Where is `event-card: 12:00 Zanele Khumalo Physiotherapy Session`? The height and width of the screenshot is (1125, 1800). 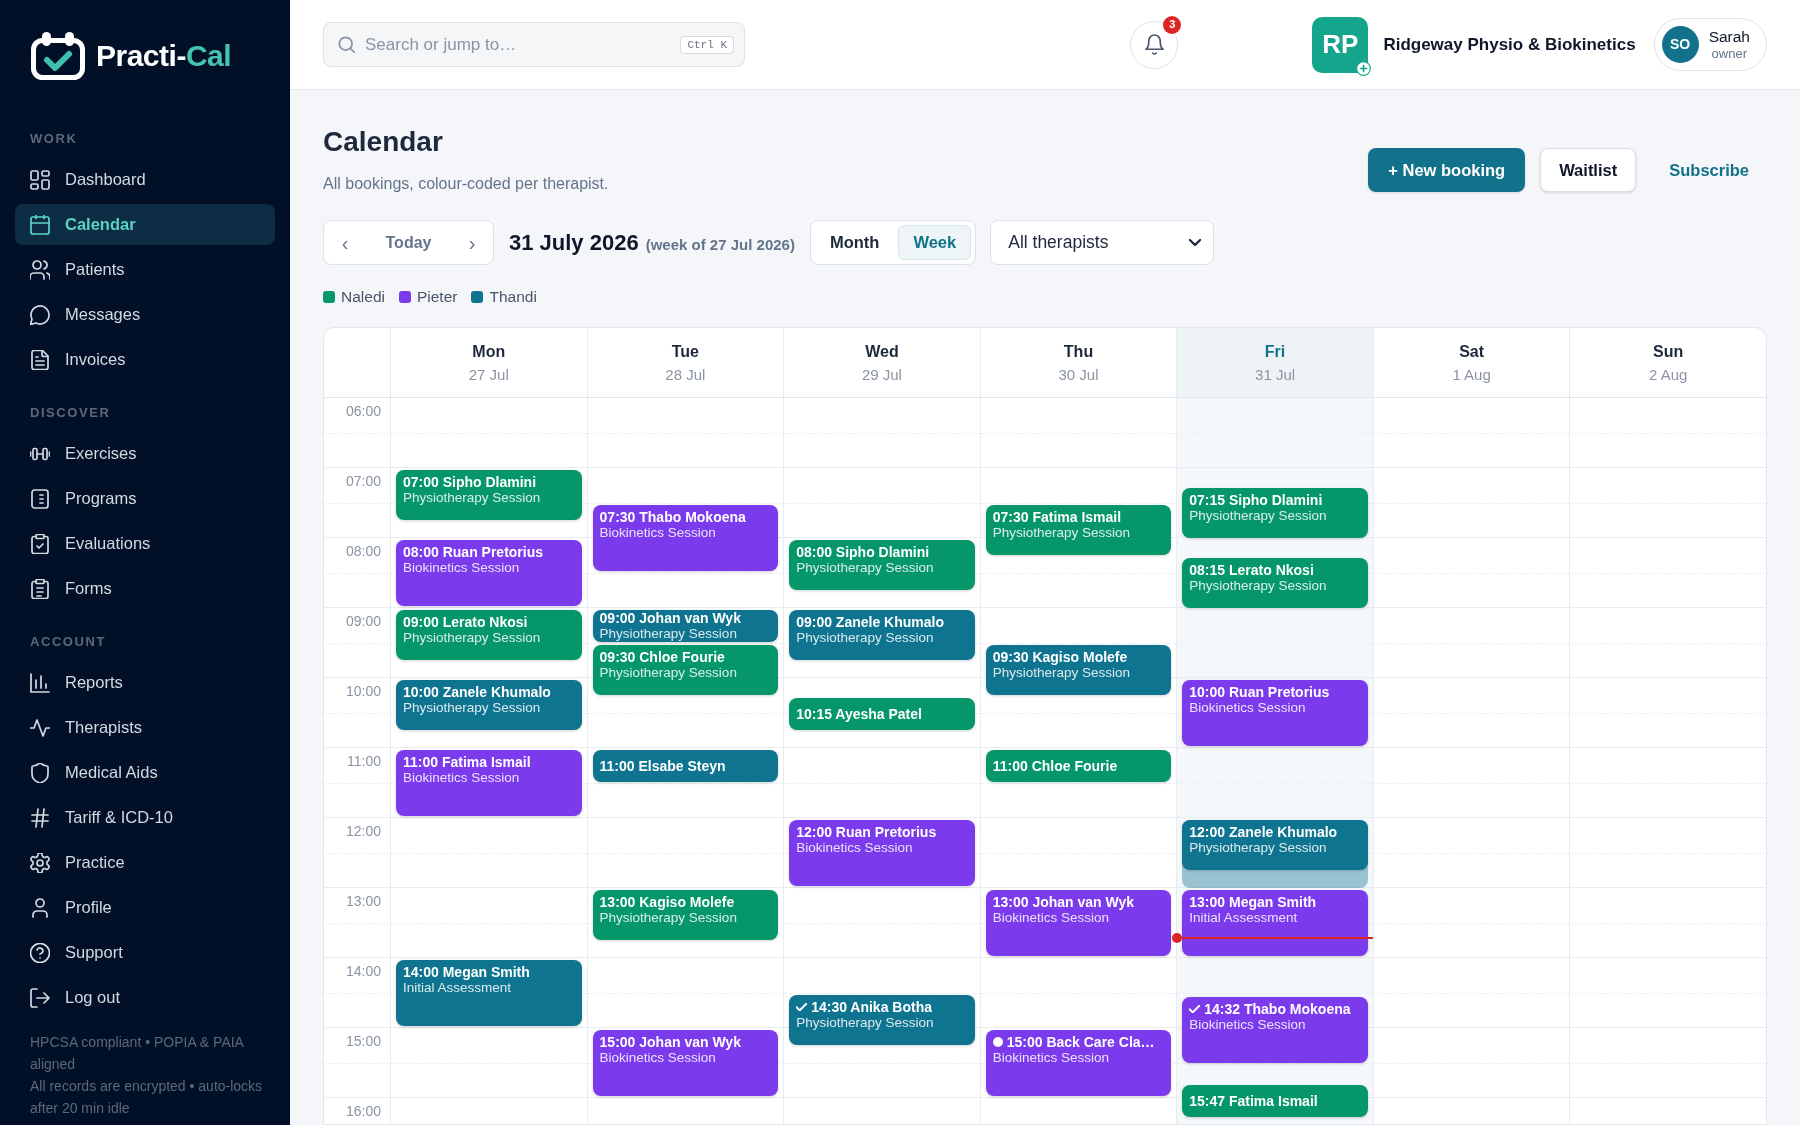 event-card: 12:00 Zanele Khumalo Physiotherapy Session is located at coordinates (1275, 845).